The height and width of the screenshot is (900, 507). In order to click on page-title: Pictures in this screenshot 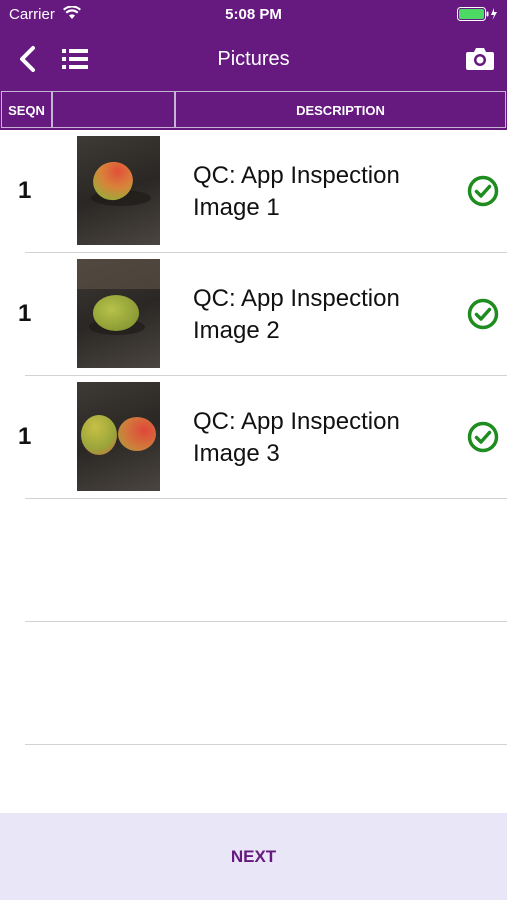, I will do `click(253, 59)`.